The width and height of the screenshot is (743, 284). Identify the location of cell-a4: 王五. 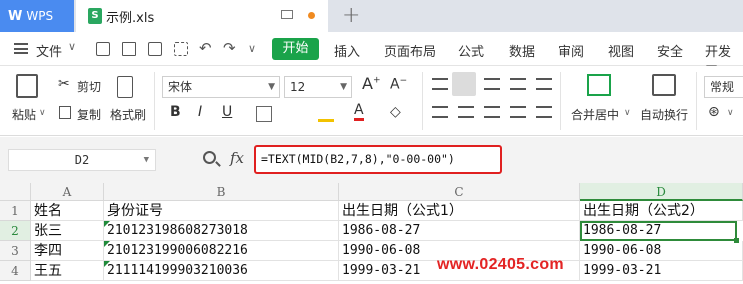
(67, 271).